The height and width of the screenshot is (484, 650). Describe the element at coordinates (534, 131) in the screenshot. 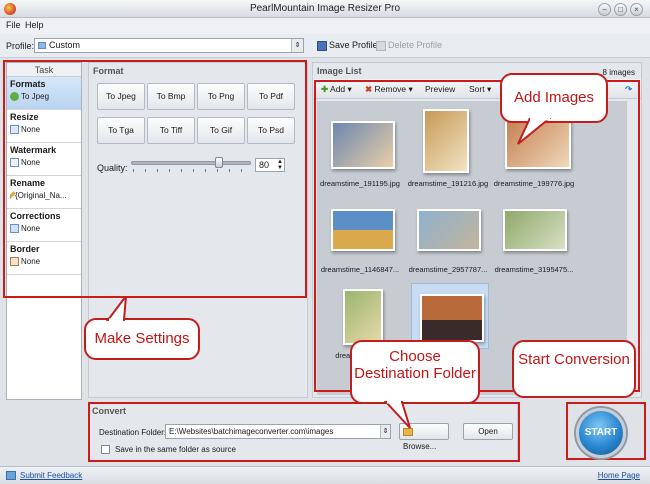

I see `callout-add-images-pointer` at that location.